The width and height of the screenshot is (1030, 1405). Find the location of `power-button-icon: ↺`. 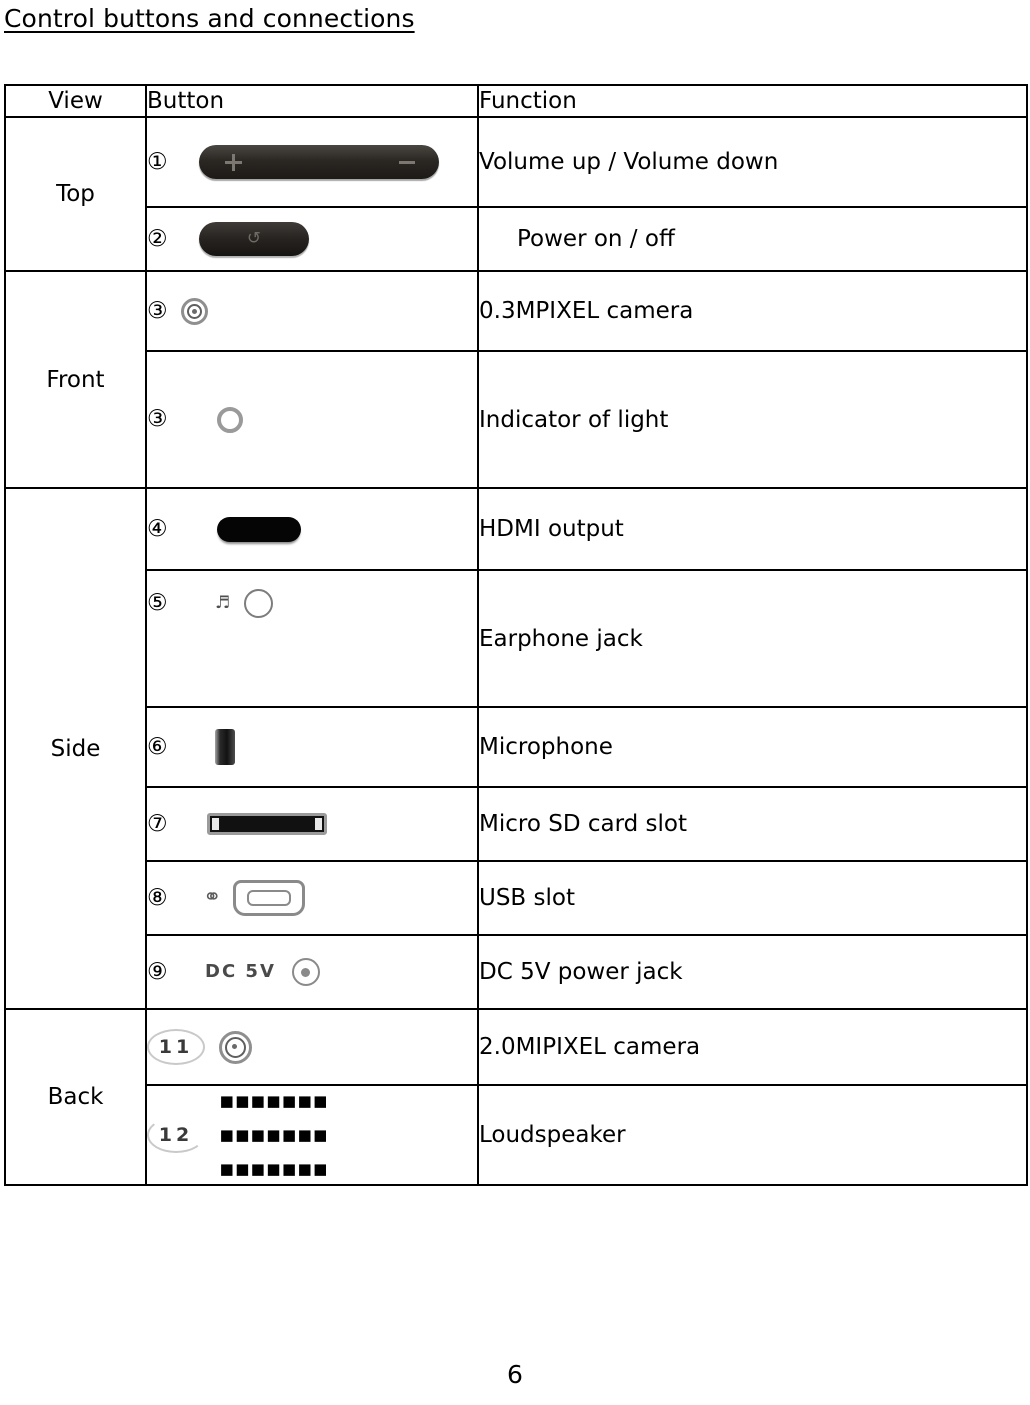

power-button-icon: ↺ is located at coordinates (254, 239).